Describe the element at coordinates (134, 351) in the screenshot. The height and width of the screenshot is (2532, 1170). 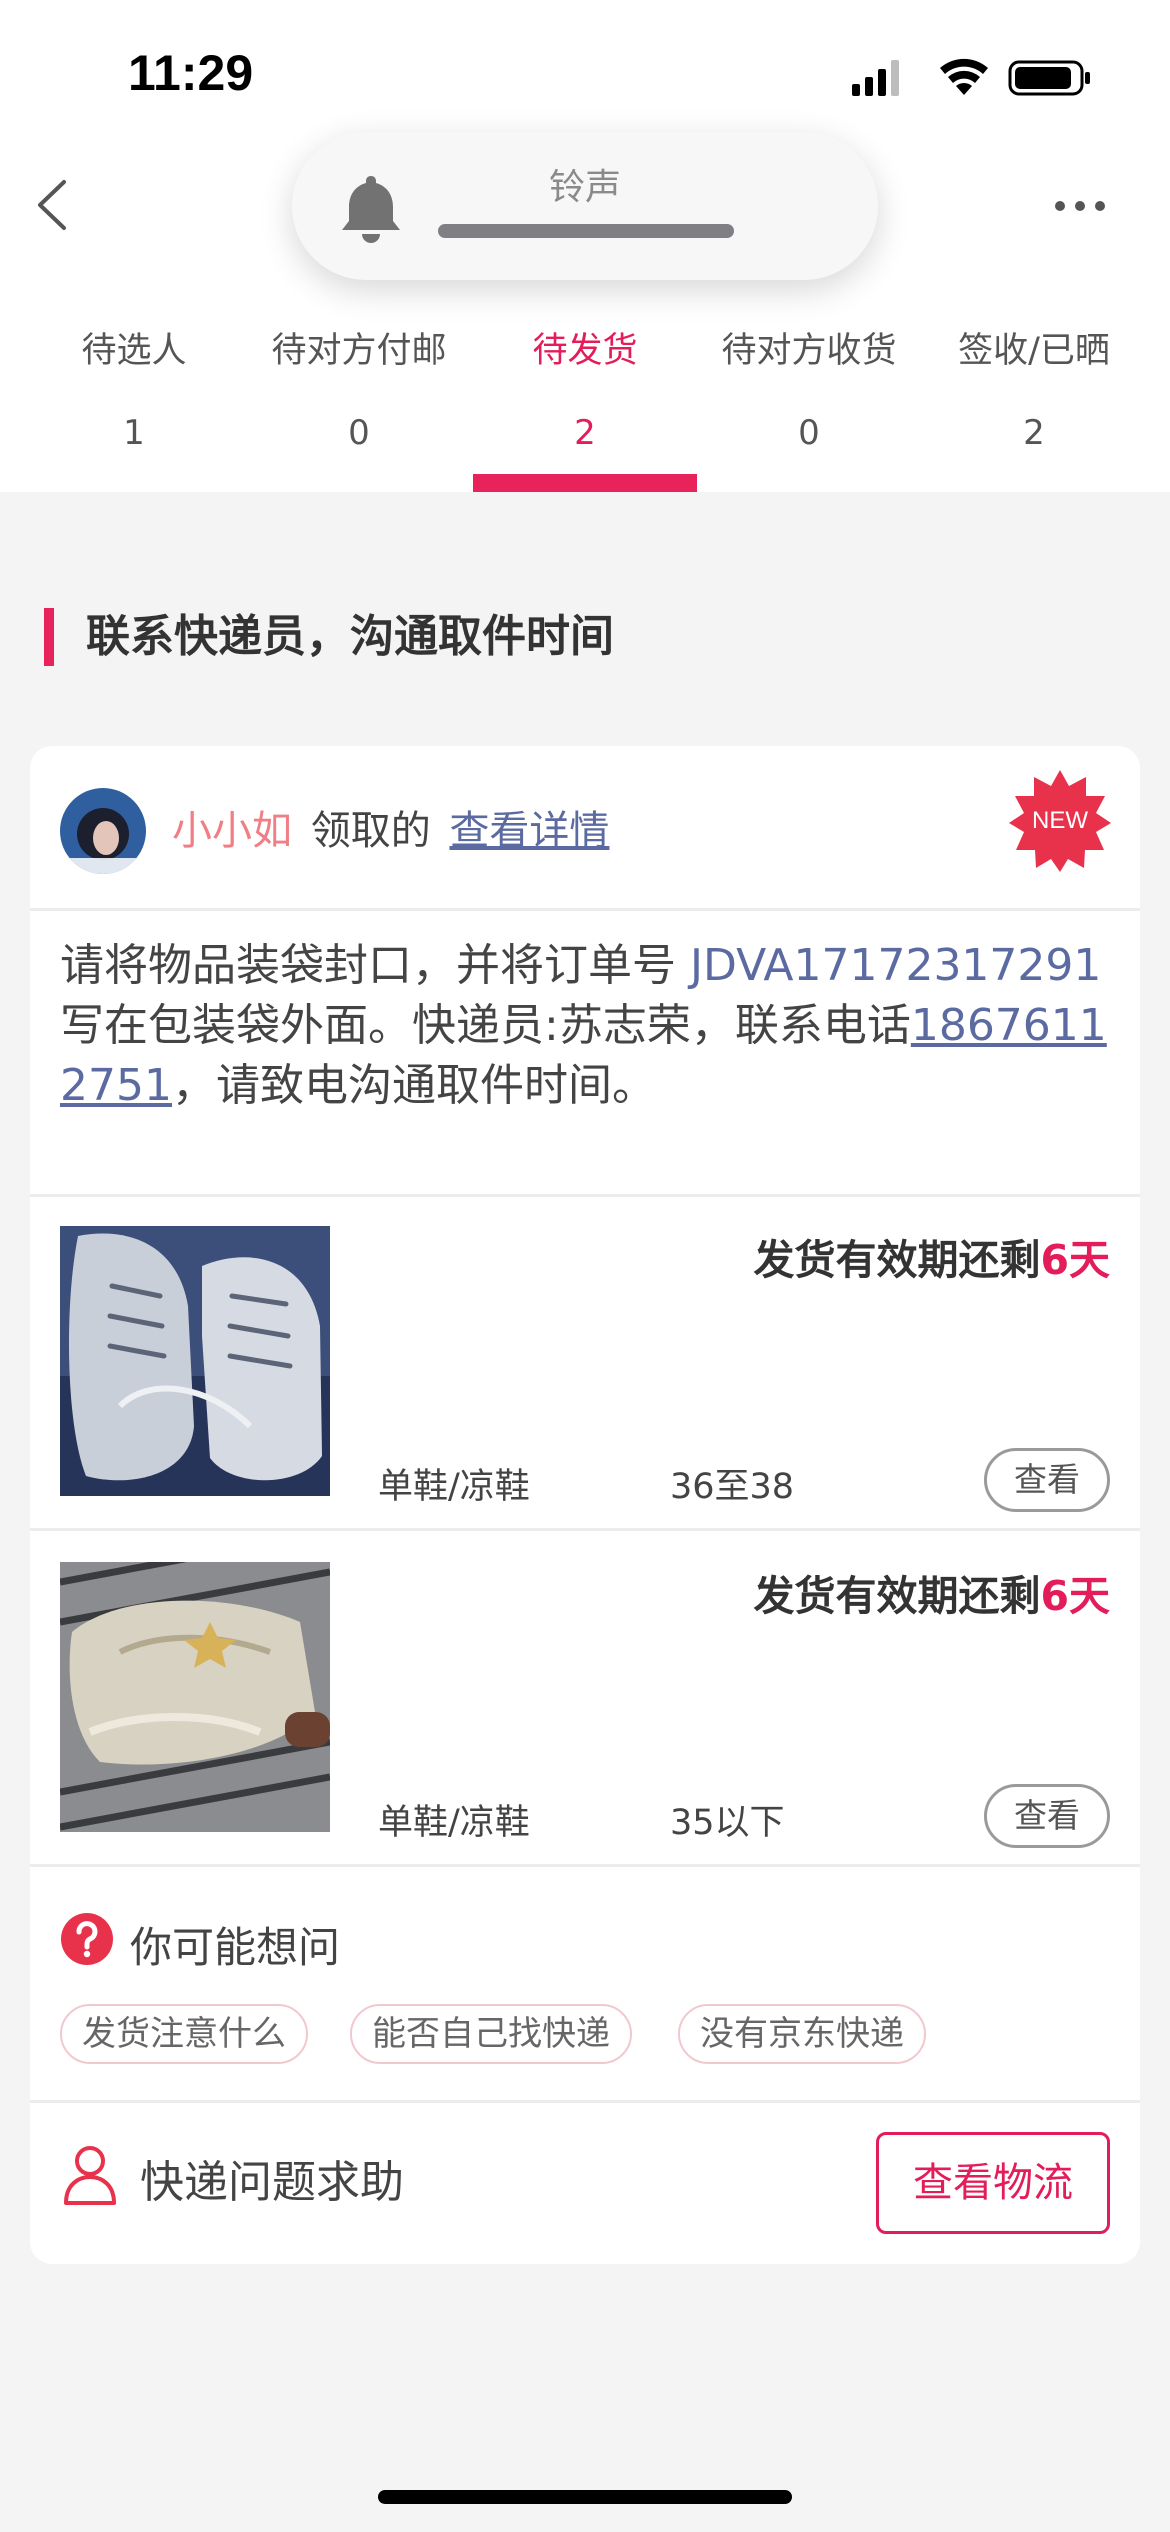
I see `tab-label: 待选人` at that location.